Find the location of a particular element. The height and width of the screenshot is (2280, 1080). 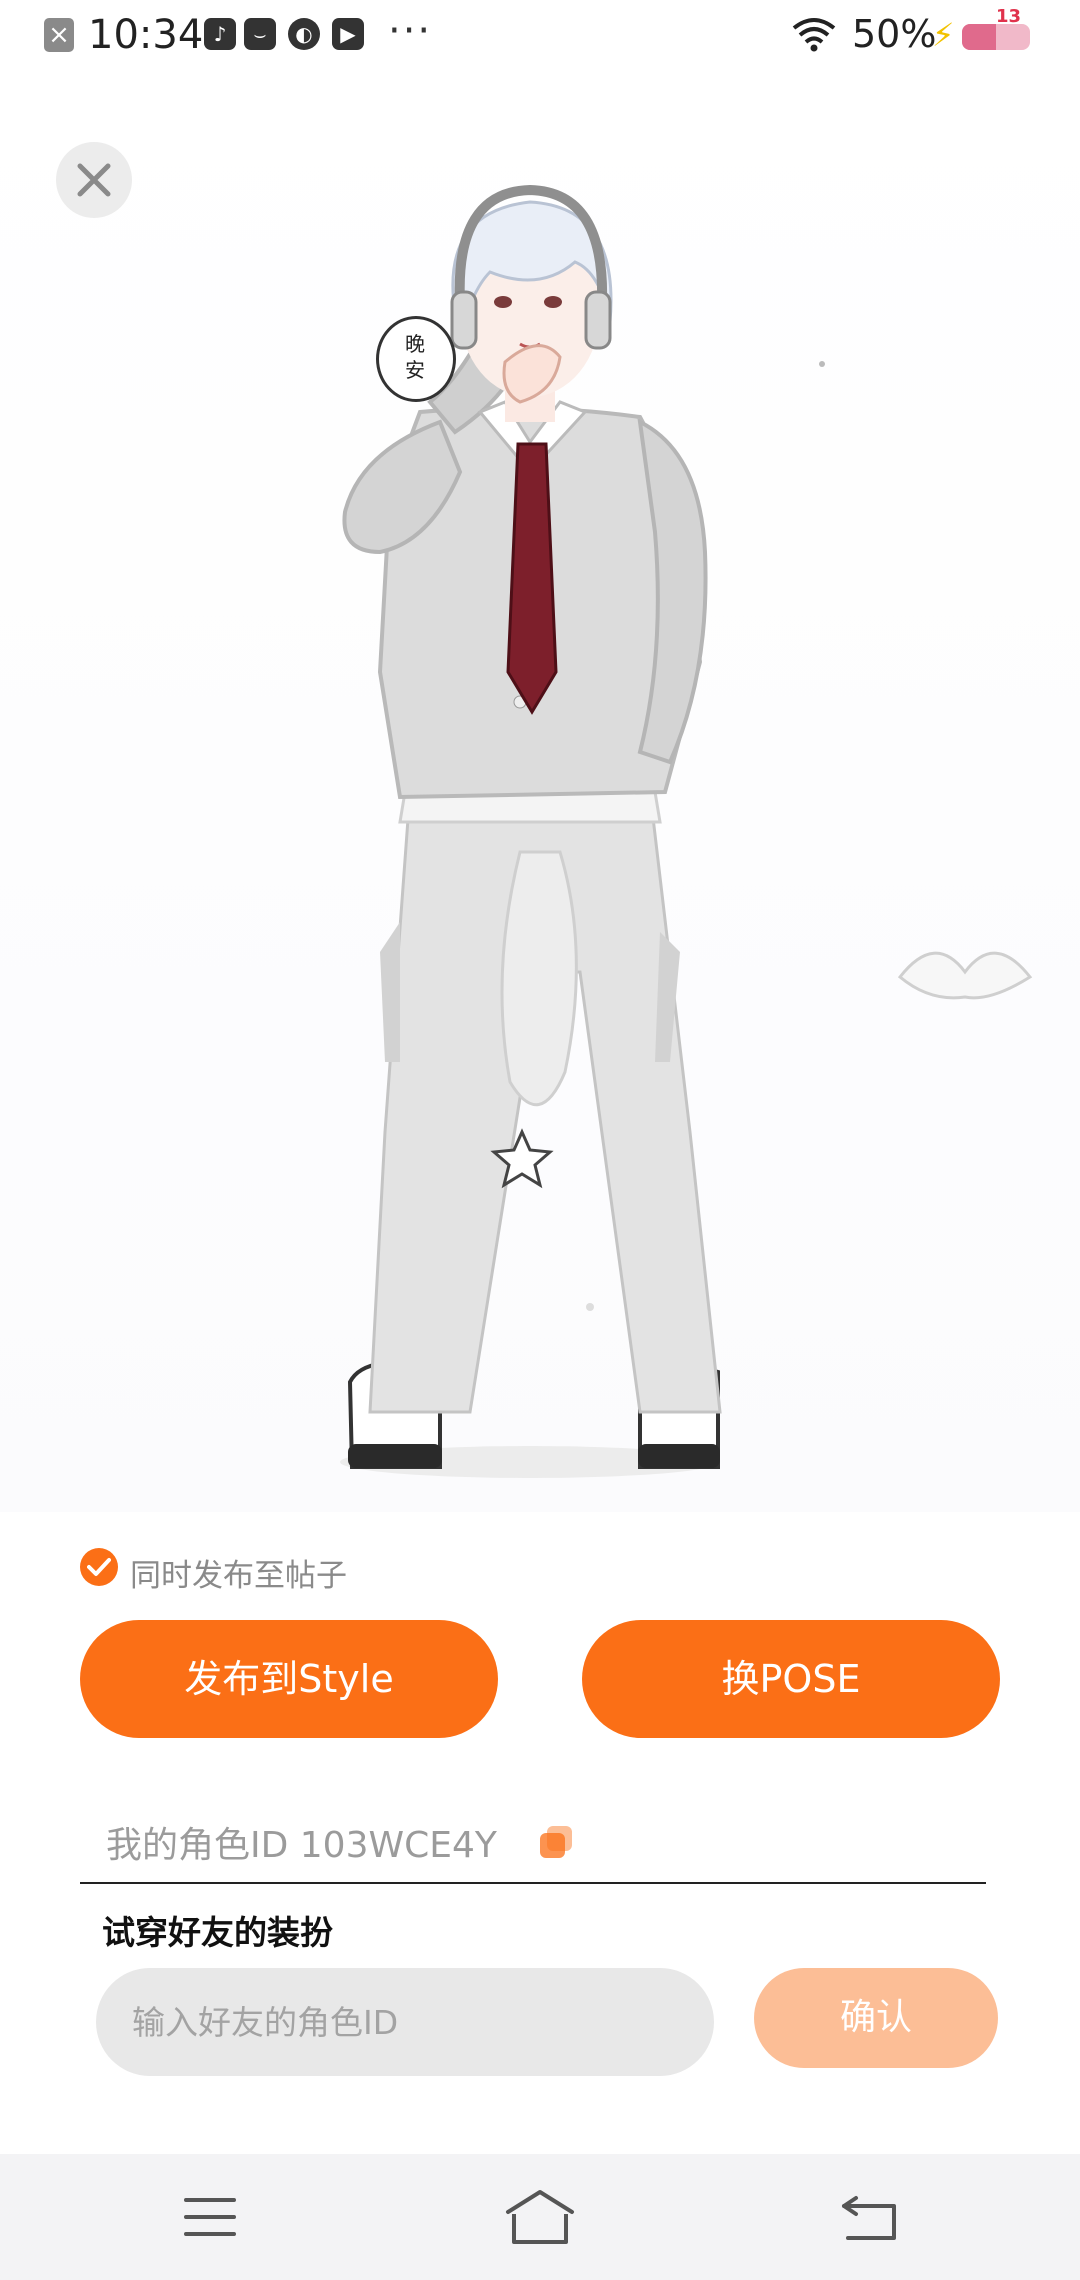

notification-badge: 13 is located at coordinates (1009, 16).